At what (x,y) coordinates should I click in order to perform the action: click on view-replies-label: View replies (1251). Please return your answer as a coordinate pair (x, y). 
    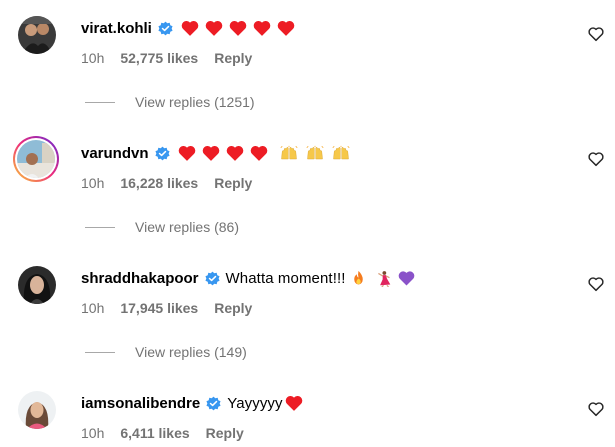
    Looking at the image, I should click on (195, 102).